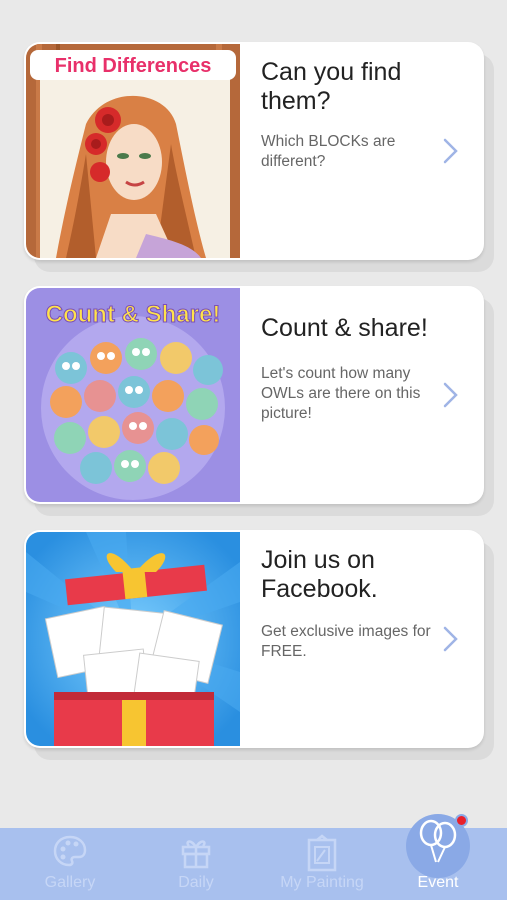  Describe the element at coordinates (133, 639) in the screenshot. I see `facebook-thumbnail` at that location.